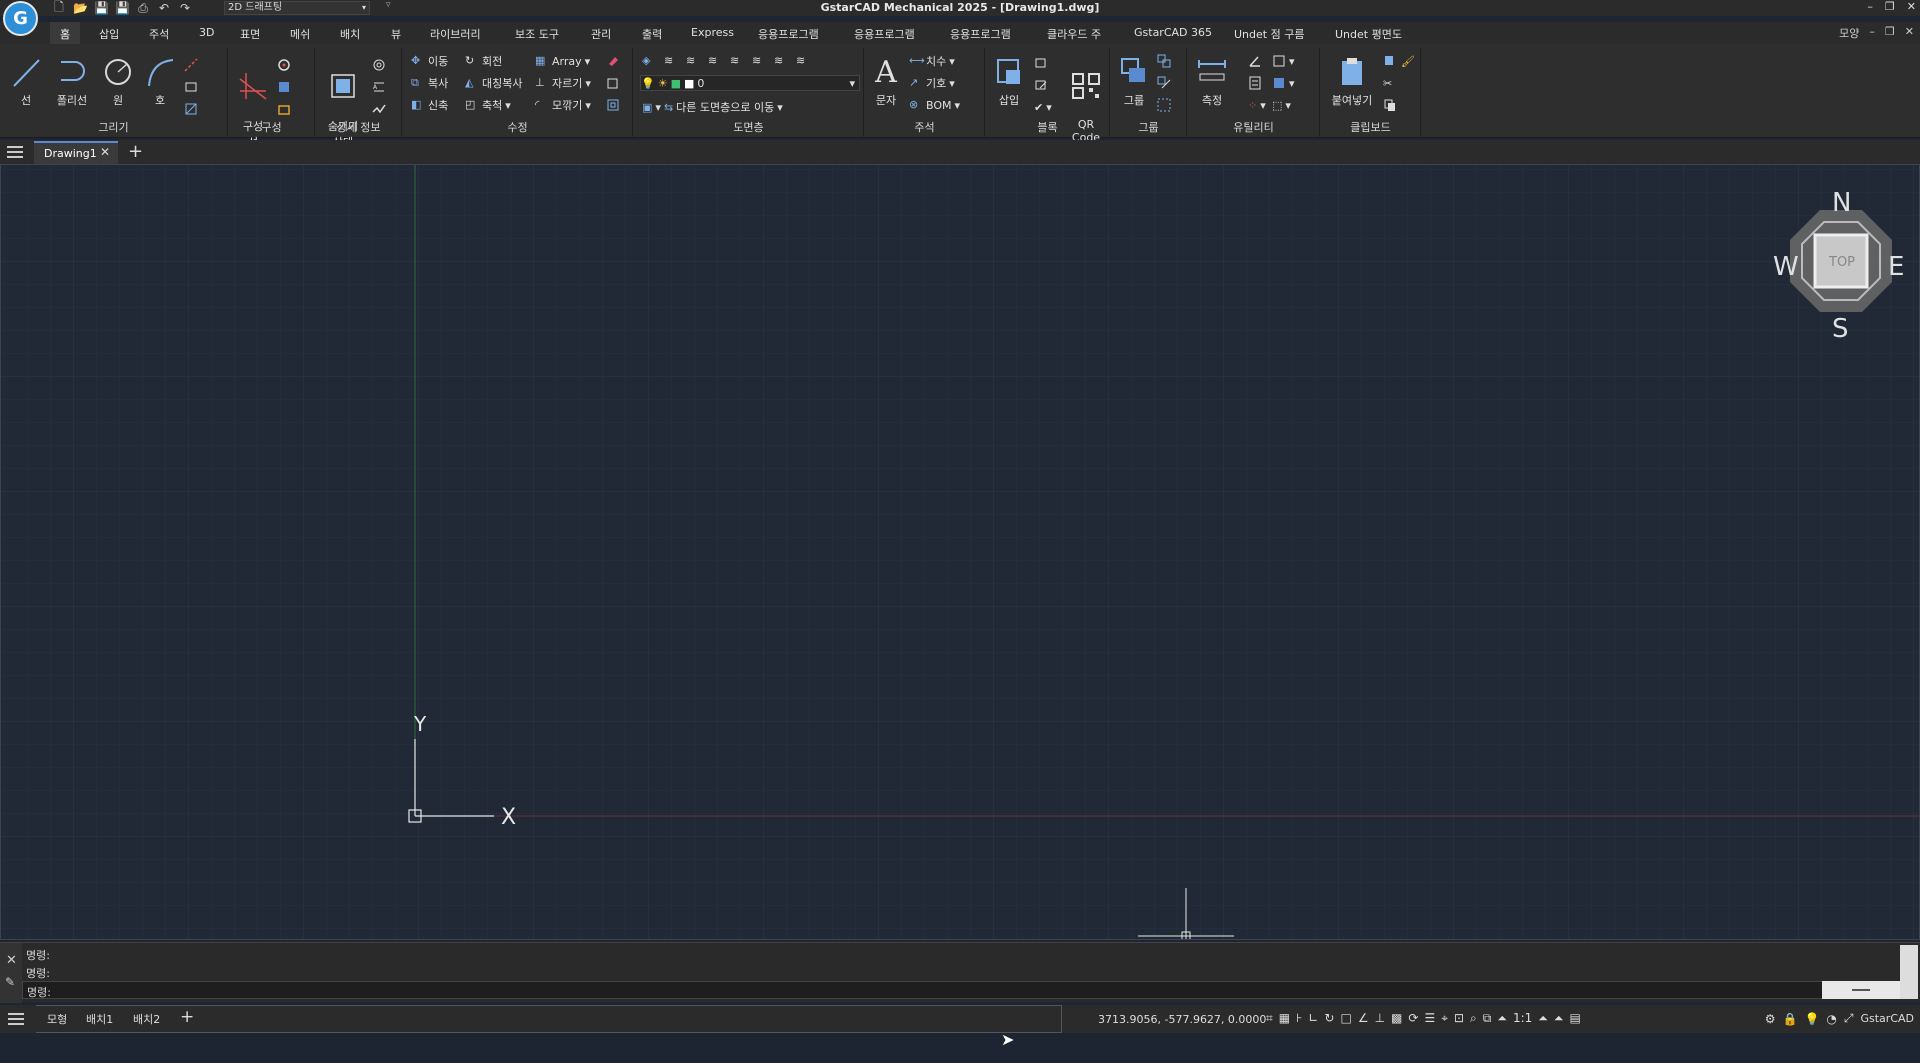  I want to click on panel-group-title: 그룹, so click(1148, 127).